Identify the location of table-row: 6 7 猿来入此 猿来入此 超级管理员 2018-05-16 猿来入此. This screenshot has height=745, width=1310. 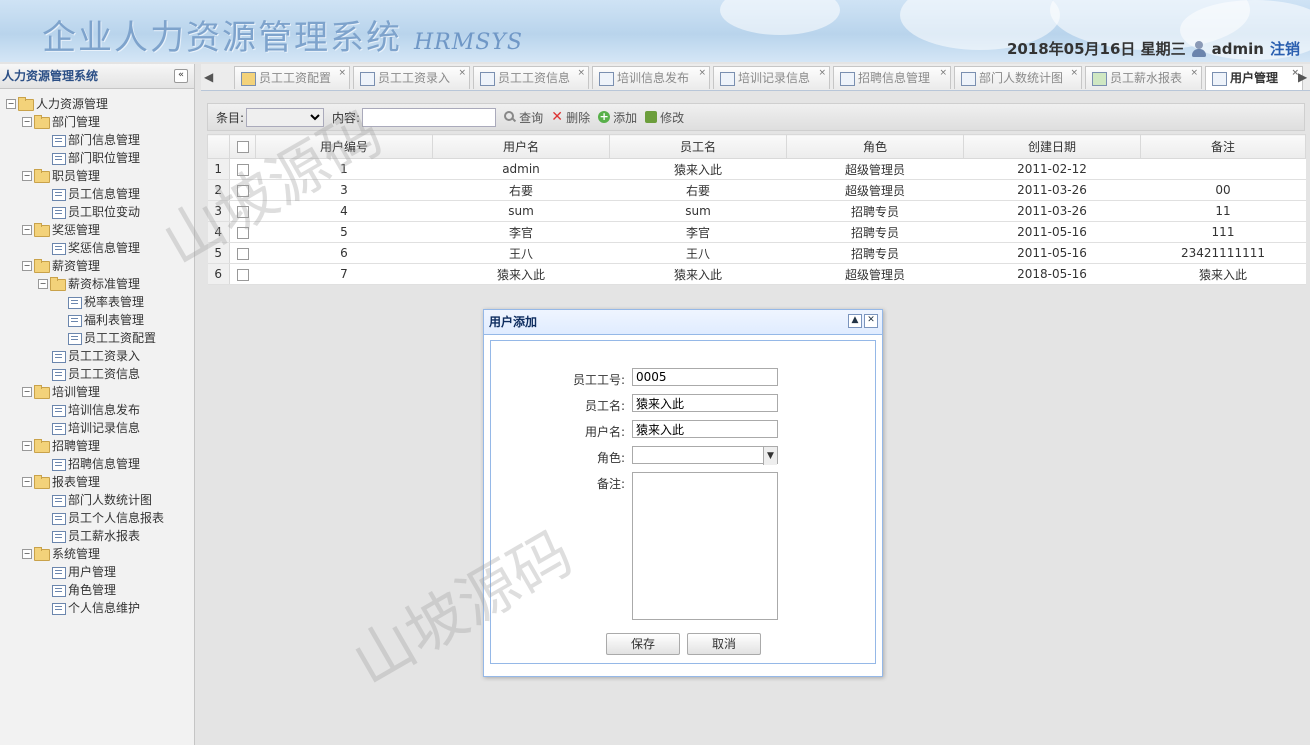
(756, 274).